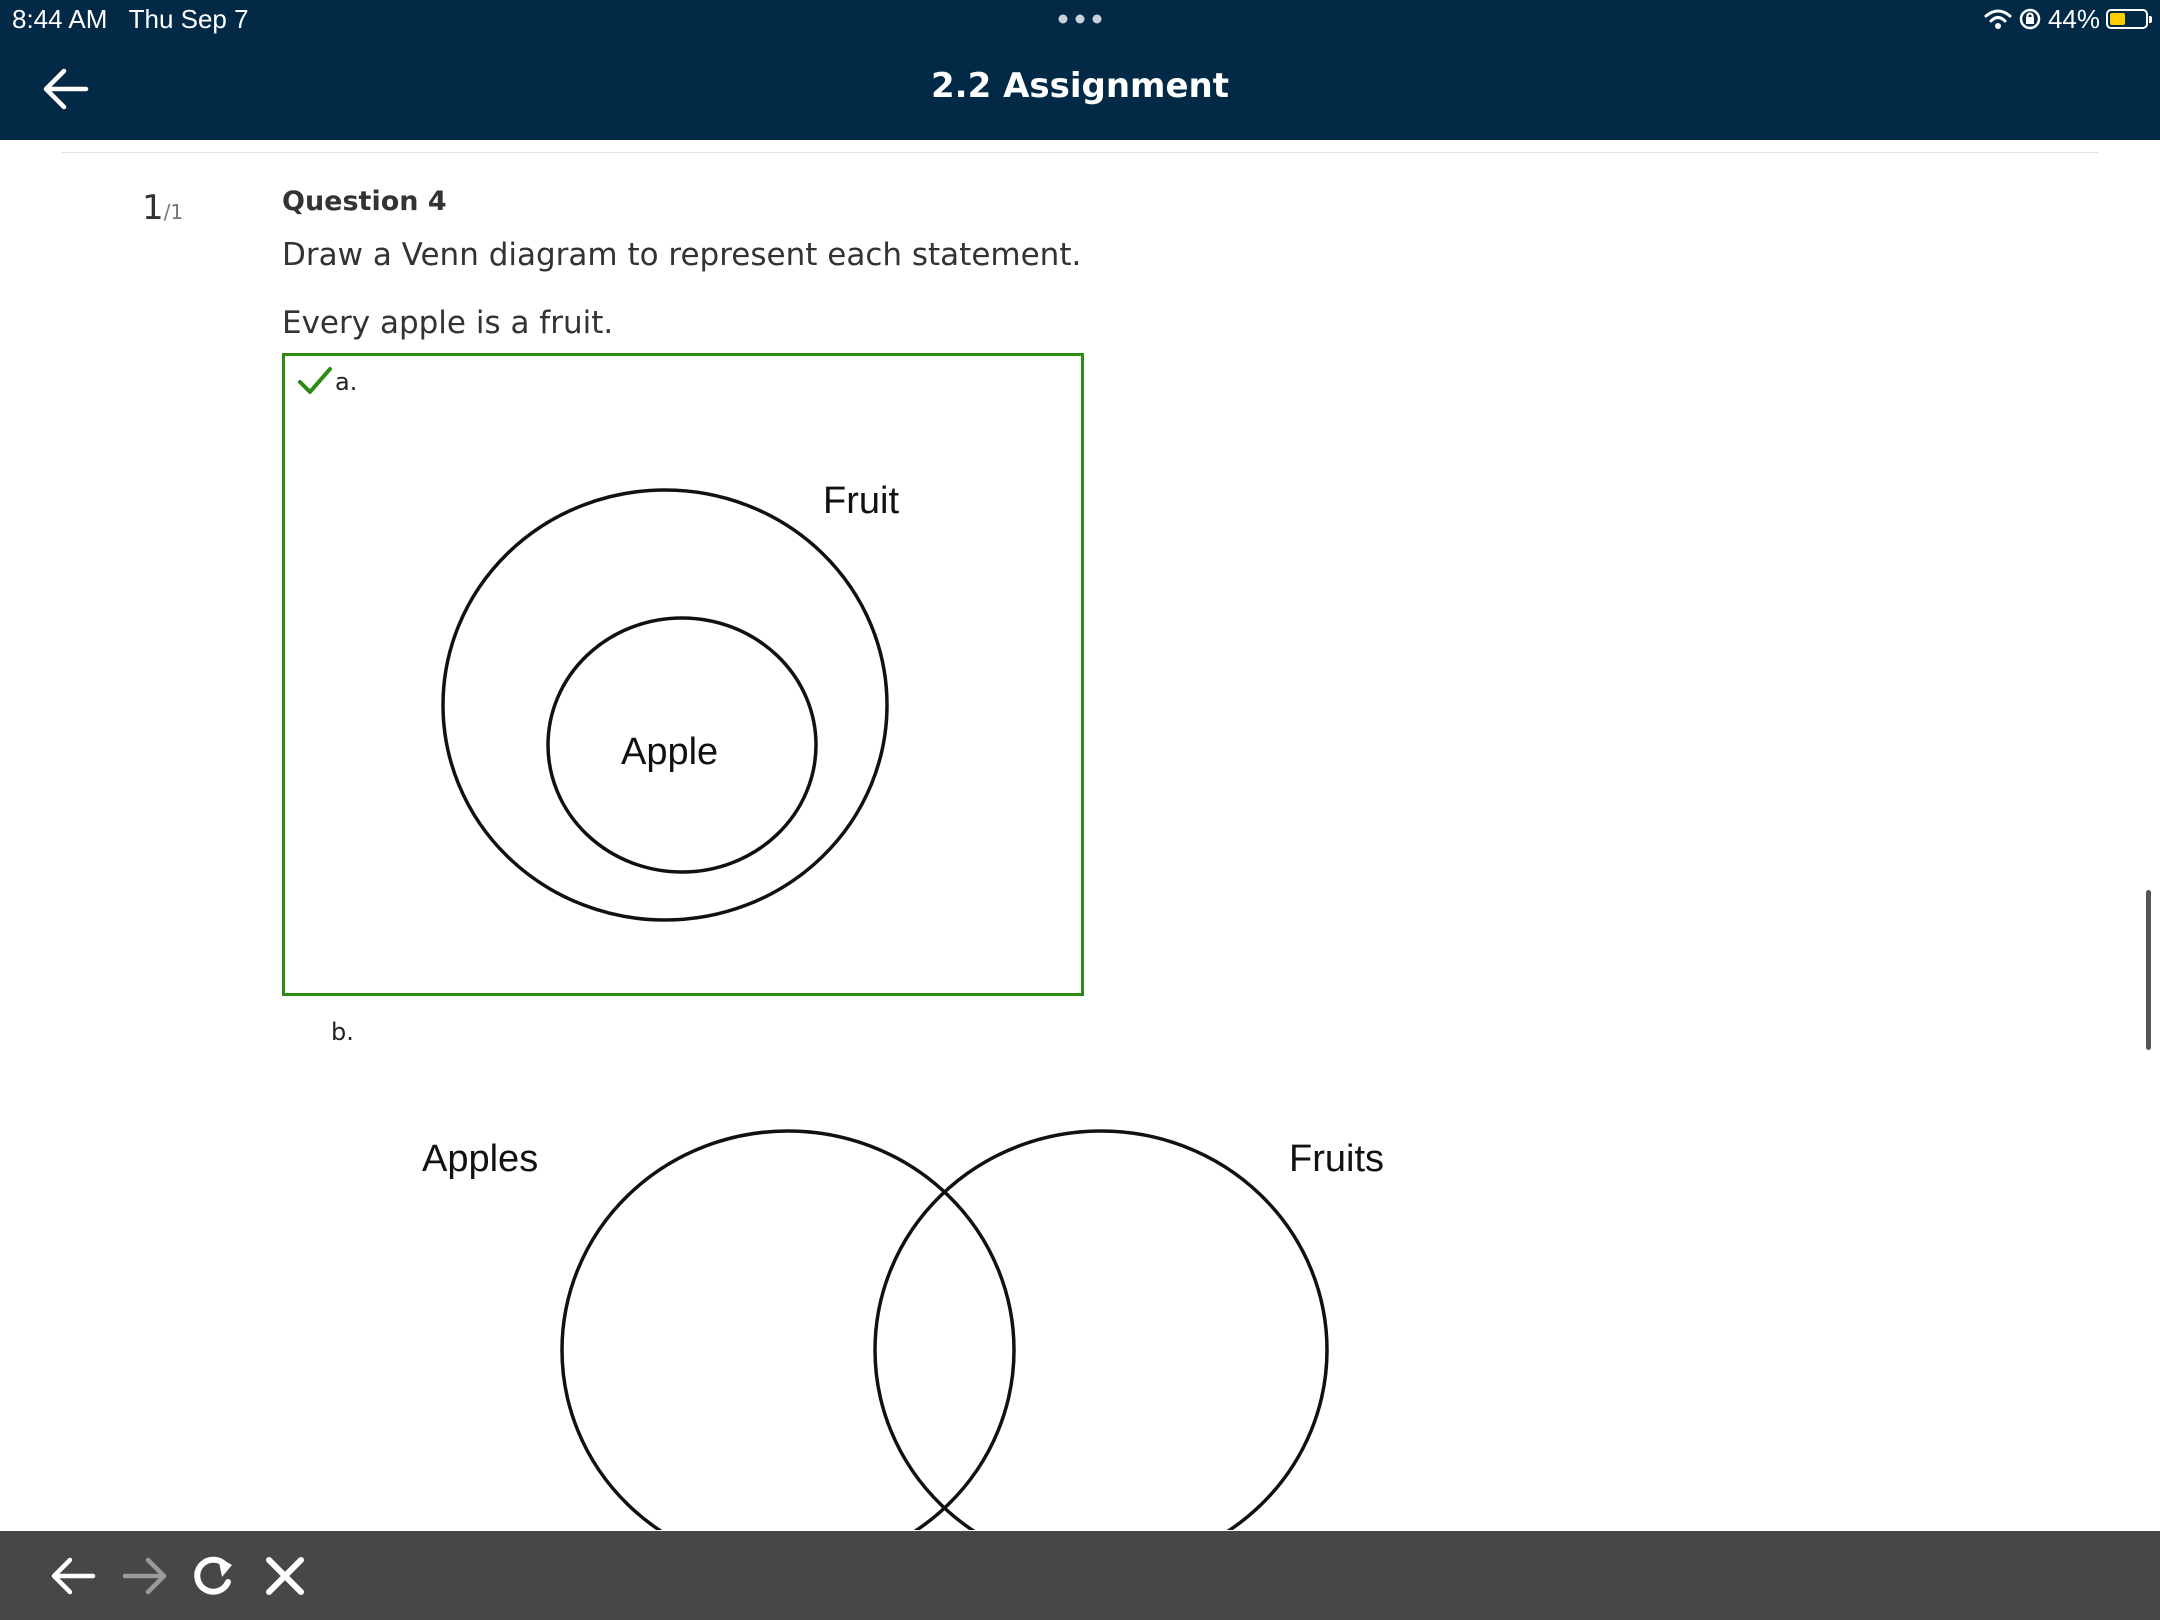 The image size is (2160, 1620). I want to click on fruit-label: Fruit, so click(861, 501).